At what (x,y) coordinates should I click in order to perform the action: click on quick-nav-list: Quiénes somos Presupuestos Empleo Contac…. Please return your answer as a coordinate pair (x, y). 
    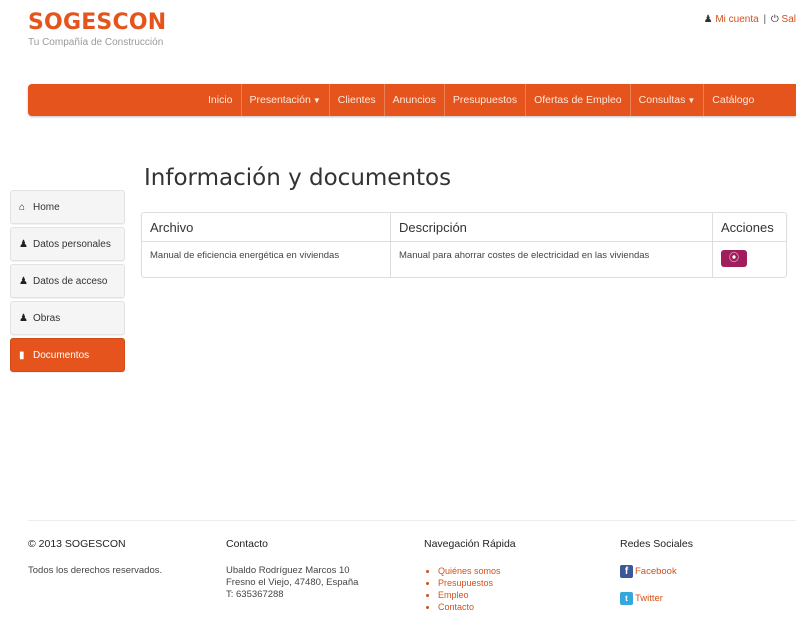
    Looking at the image, I should click on (470, 589).